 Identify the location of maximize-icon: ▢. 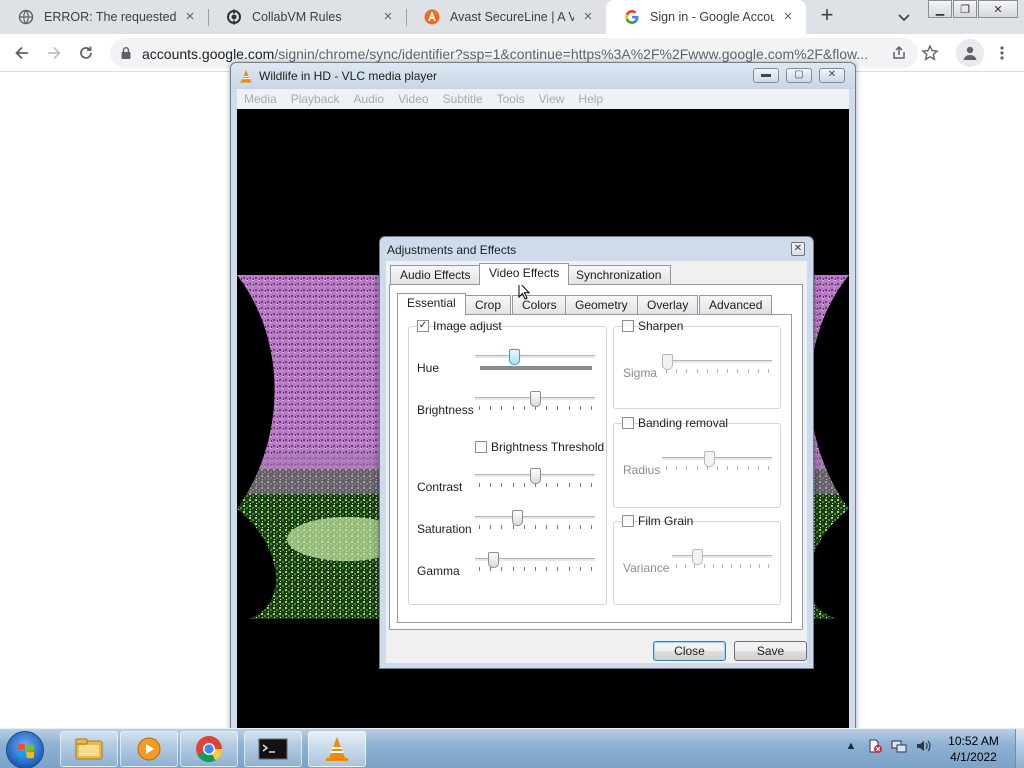
(799, 75).